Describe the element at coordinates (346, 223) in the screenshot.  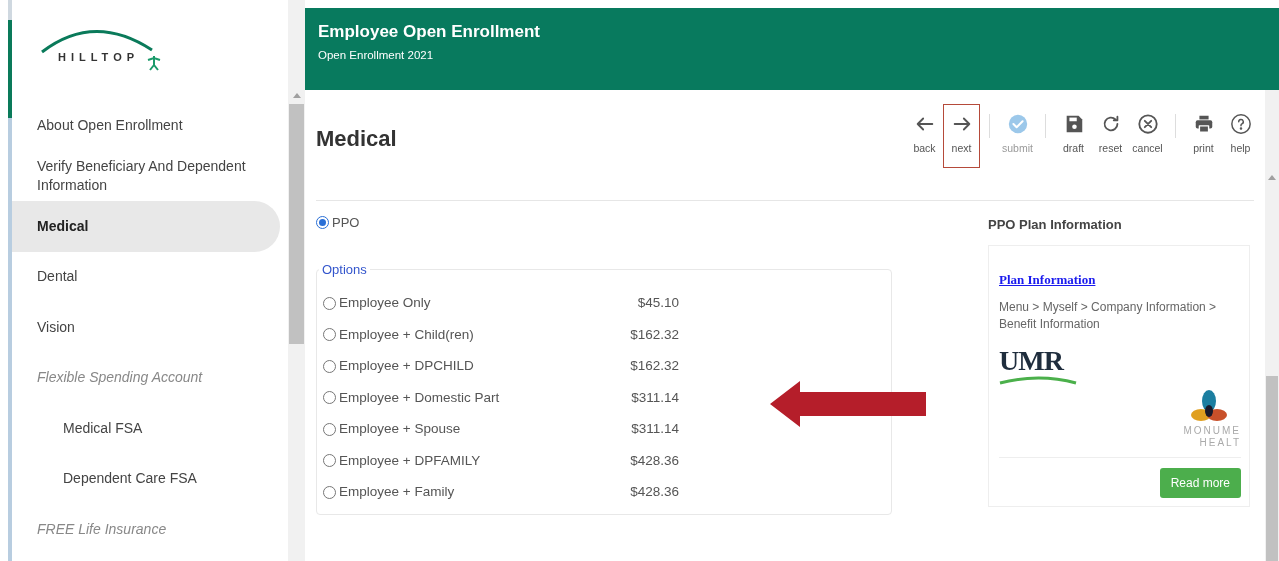
I see `plan-label: PPO` at that location.